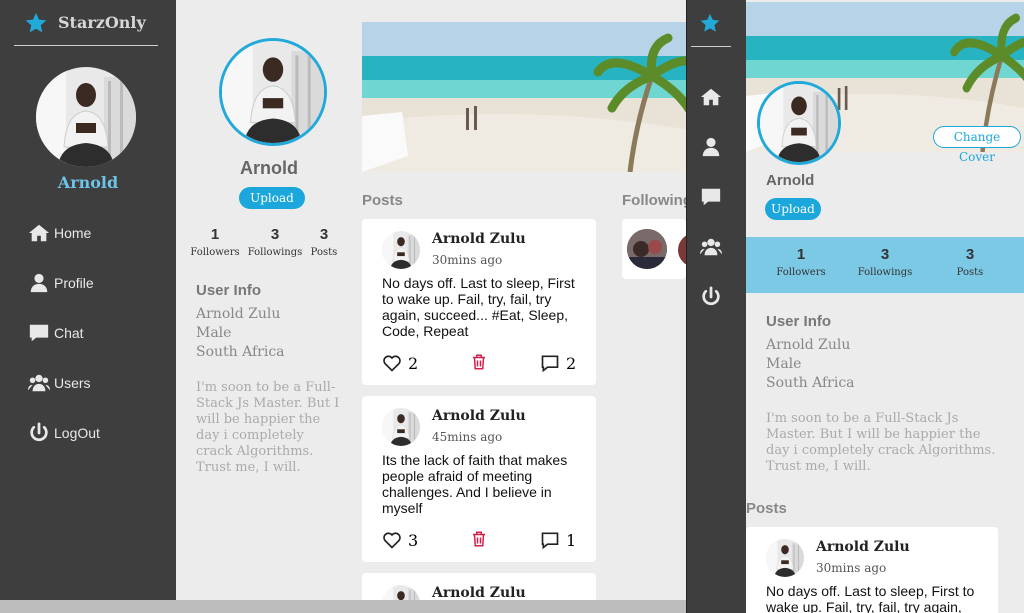 The height and width of the screenshot is (613, 1024). I want to click on change-cover-button: Change Cover, so click(977, 145).